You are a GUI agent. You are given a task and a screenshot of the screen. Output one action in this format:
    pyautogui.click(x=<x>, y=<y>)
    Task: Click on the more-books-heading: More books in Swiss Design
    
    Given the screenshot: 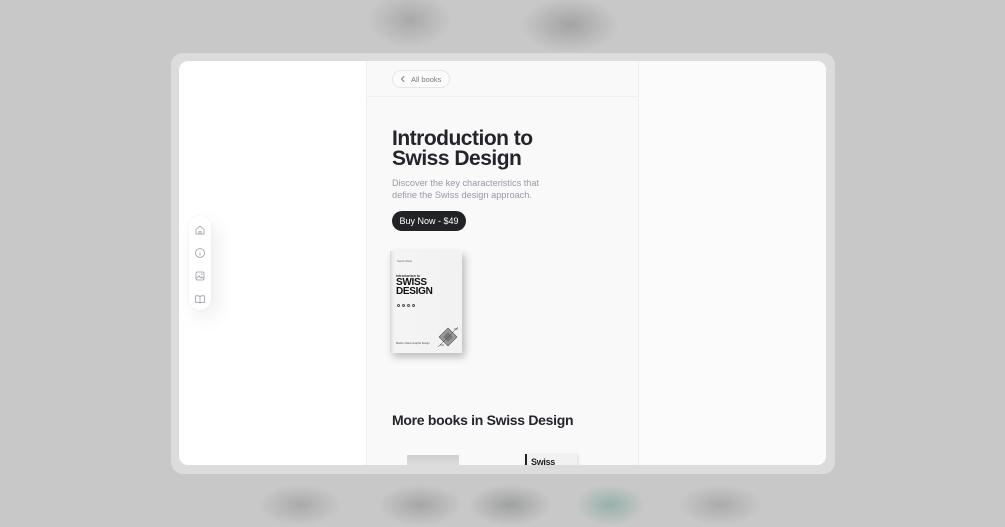 What is the action you would take?
    pyautogui.click(x=483, y=420)
    